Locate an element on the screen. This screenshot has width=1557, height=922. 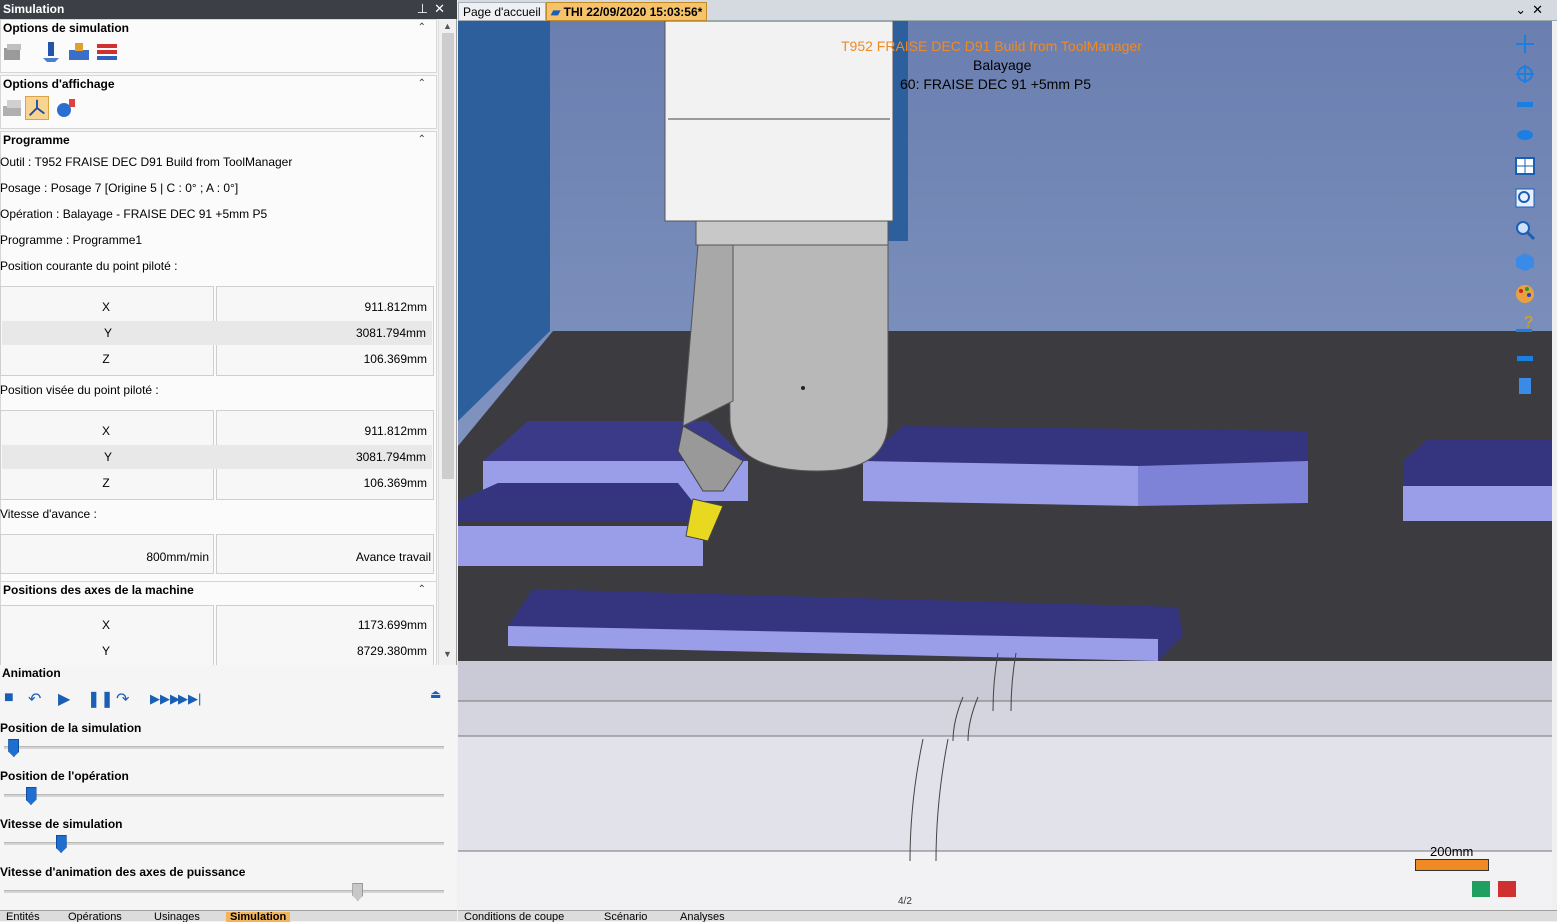
section-title: Positions des axes de la machine is located at coordinates (98, 590).